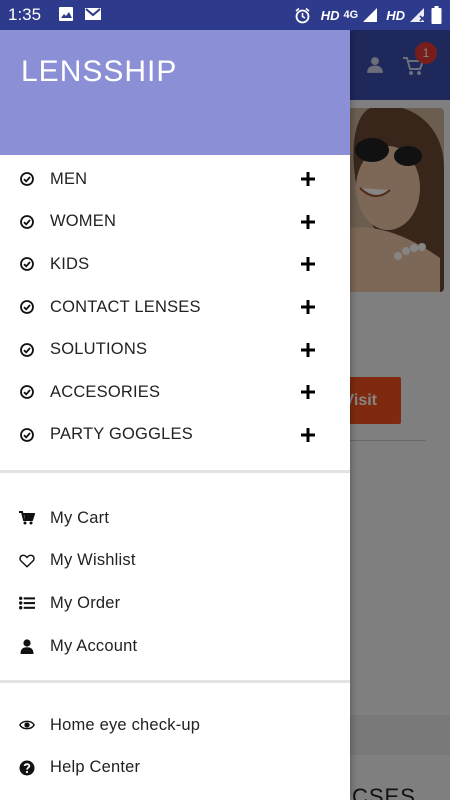  Describe the element at coordinates (93, 14) in the screenshot. I see `gmail-notification-icon` at that location.